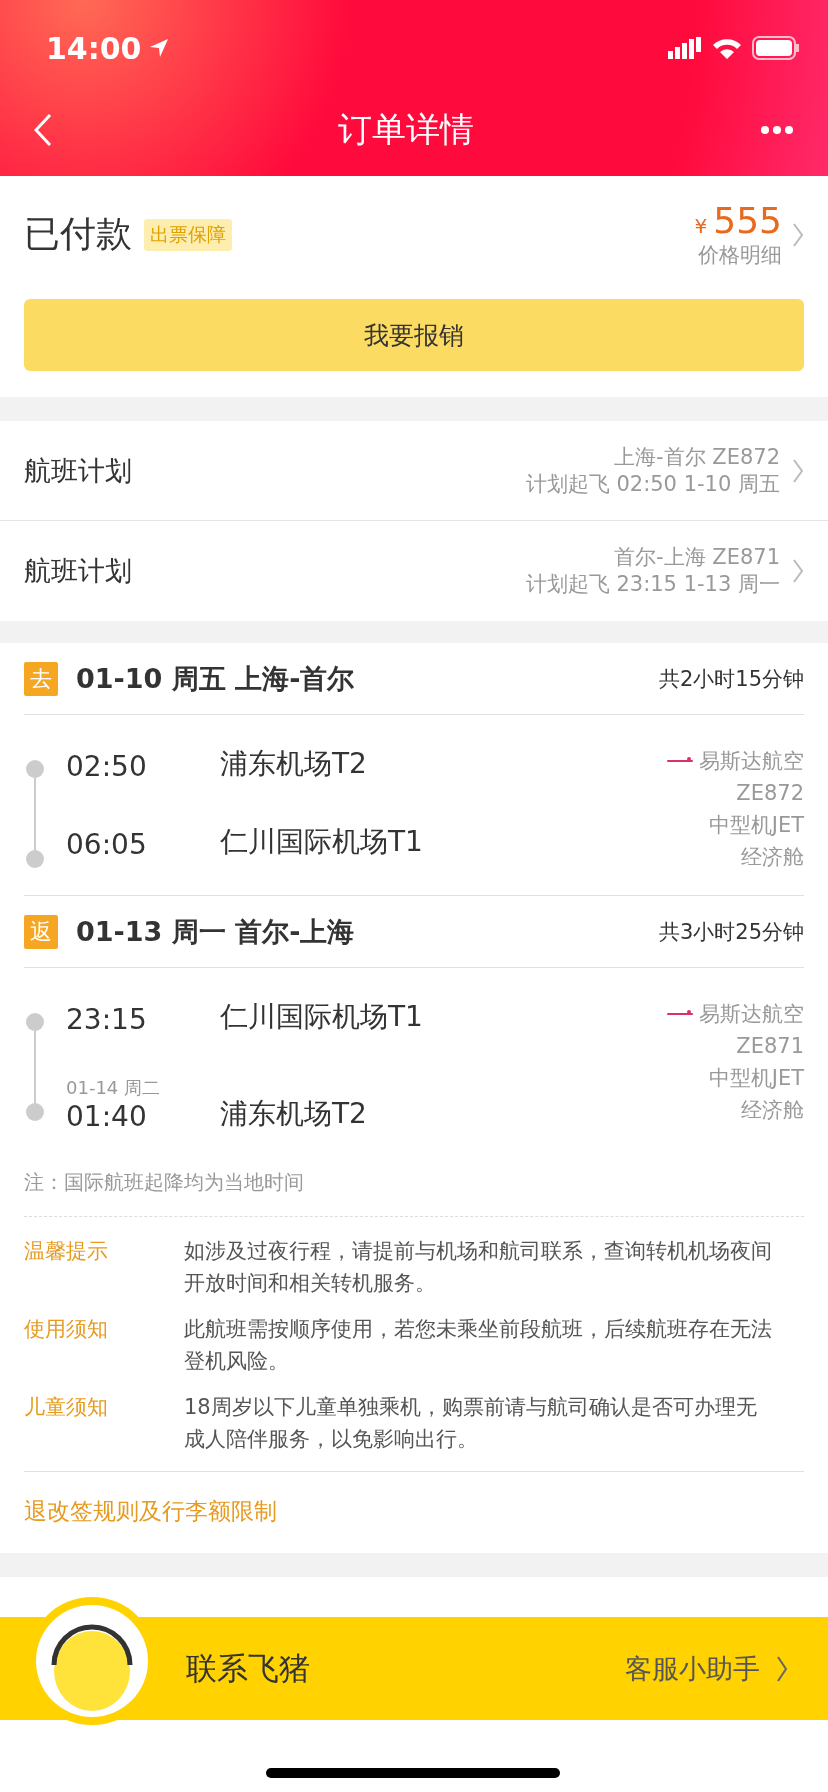  What do you see at coordinates (777, 130) in the screenshot?
I see `more-icon` at bounding box center [777, 130].